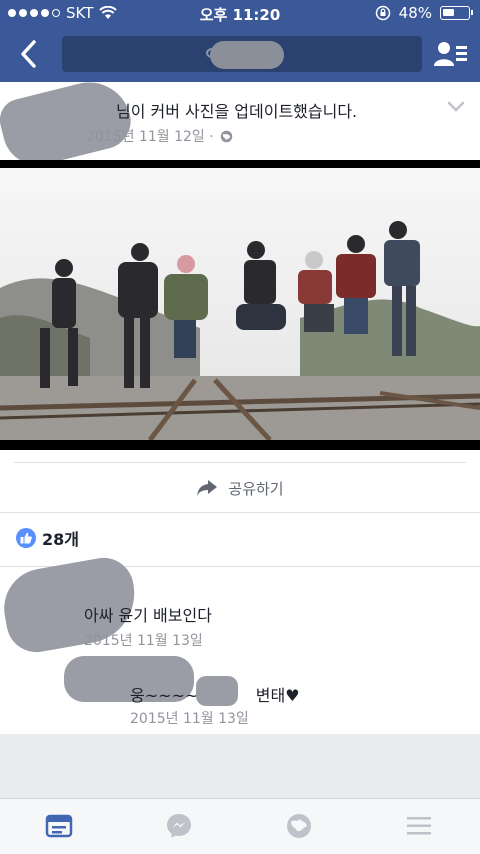 The width and height of the screenshot is (480, 854). I want to click on status-bar: SKT 오후 11:20 48%, so click(240, 14).